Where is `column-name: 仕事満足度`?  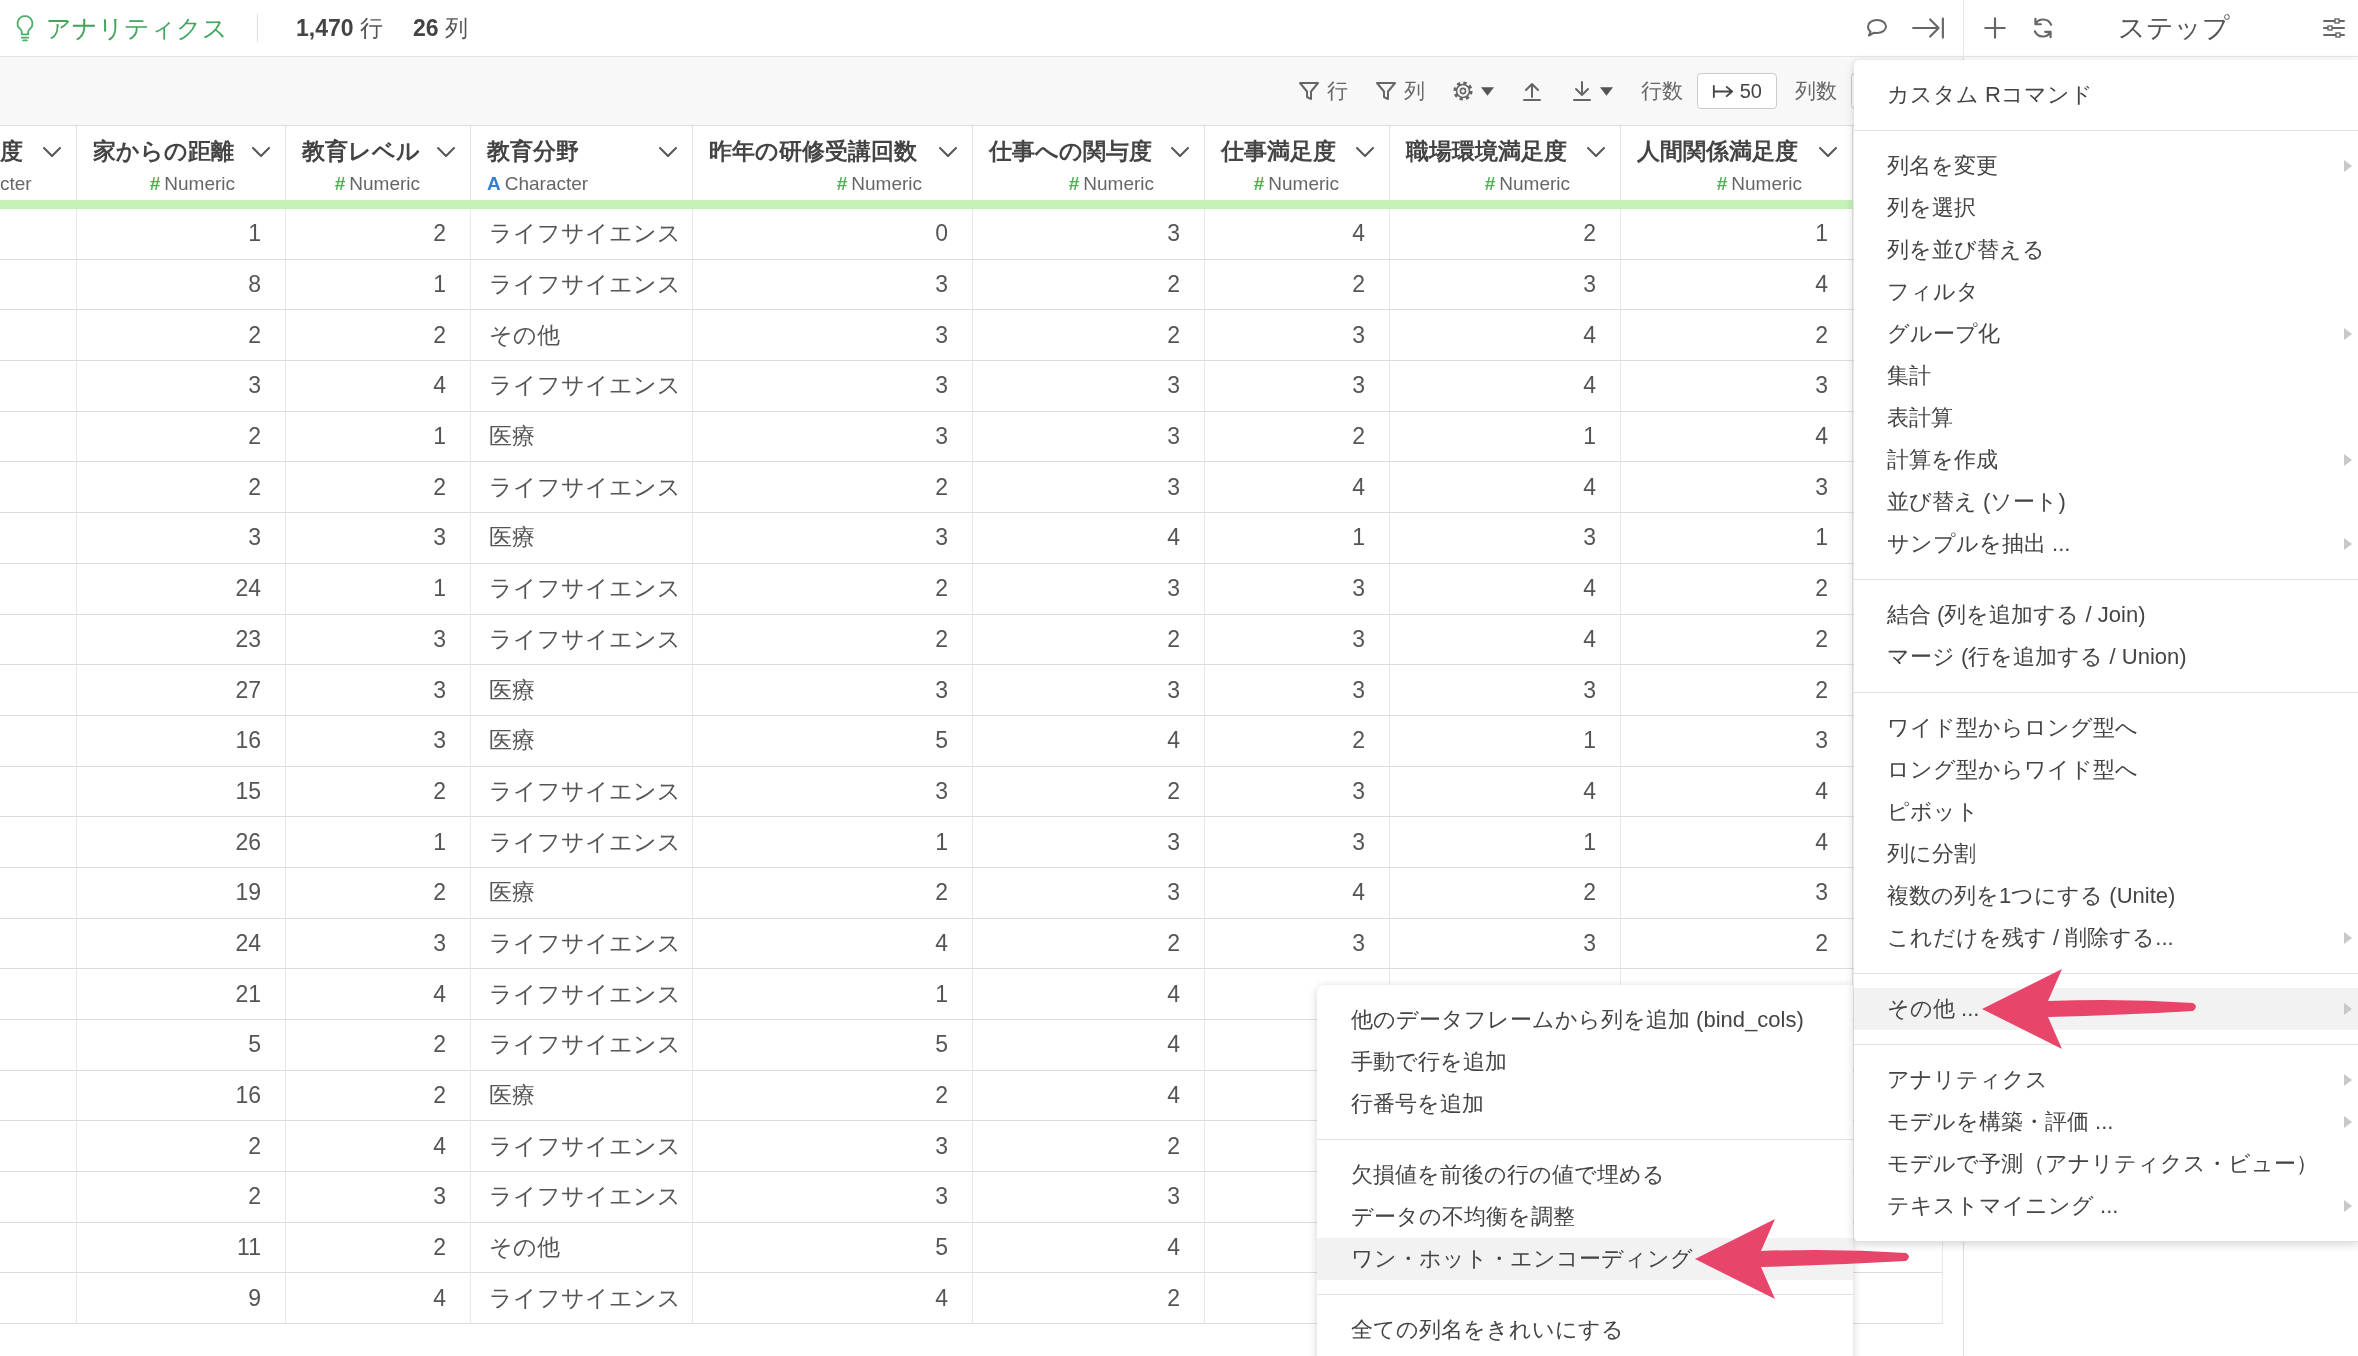
column-name: 仕事満足度 is located at coordinates (1278, 151).